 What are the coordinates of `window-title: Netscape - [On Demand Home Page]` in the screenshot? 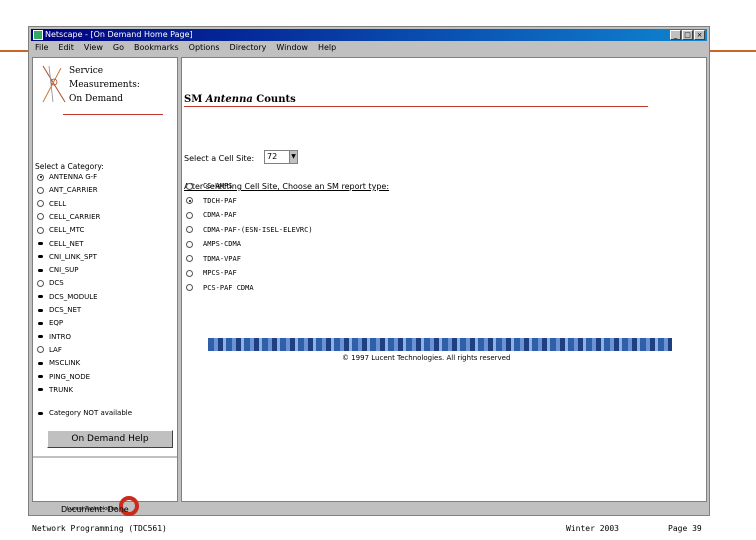 It's located at (119, 34).